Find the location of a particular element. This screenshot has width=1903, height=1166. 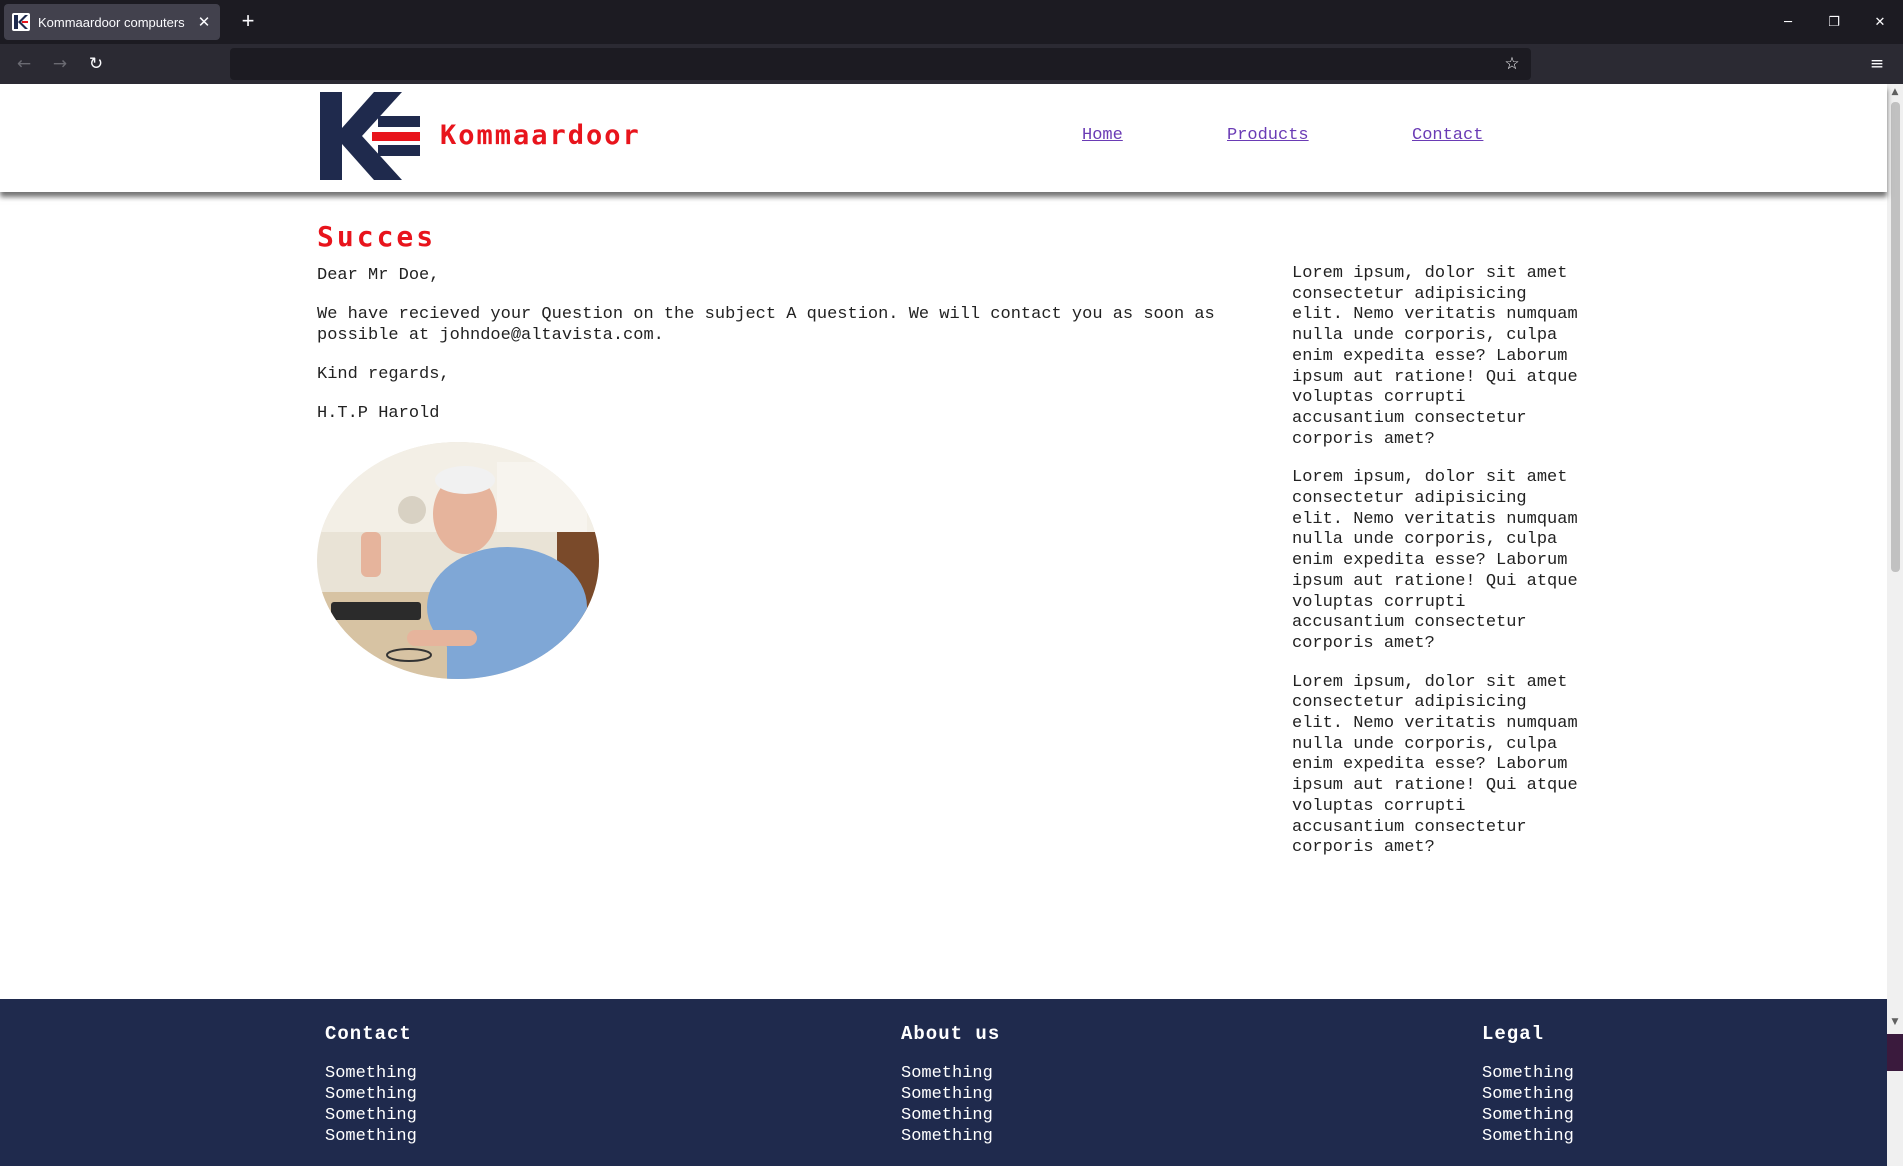

browser-tab-bar: Kommaardoor computers ✕ + ─ ❐ ✕ is located at coordinates (951, 22).